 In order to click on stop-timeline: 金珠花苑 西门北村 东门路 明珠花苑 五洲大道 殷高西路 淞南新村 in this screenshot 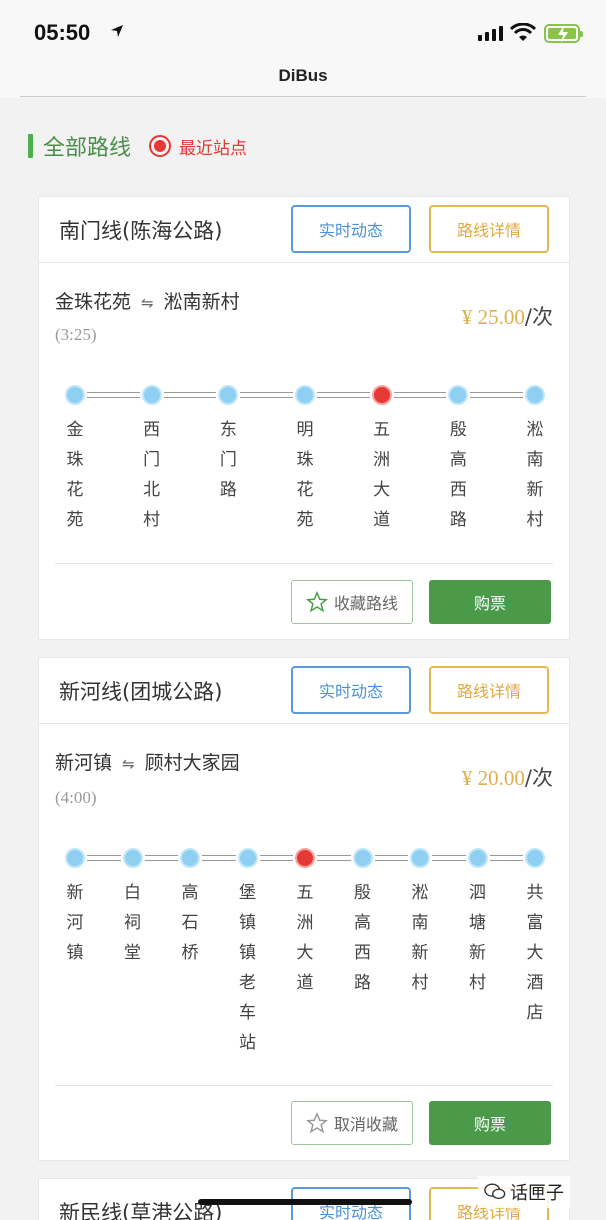, I will do `click(305, 470)`.